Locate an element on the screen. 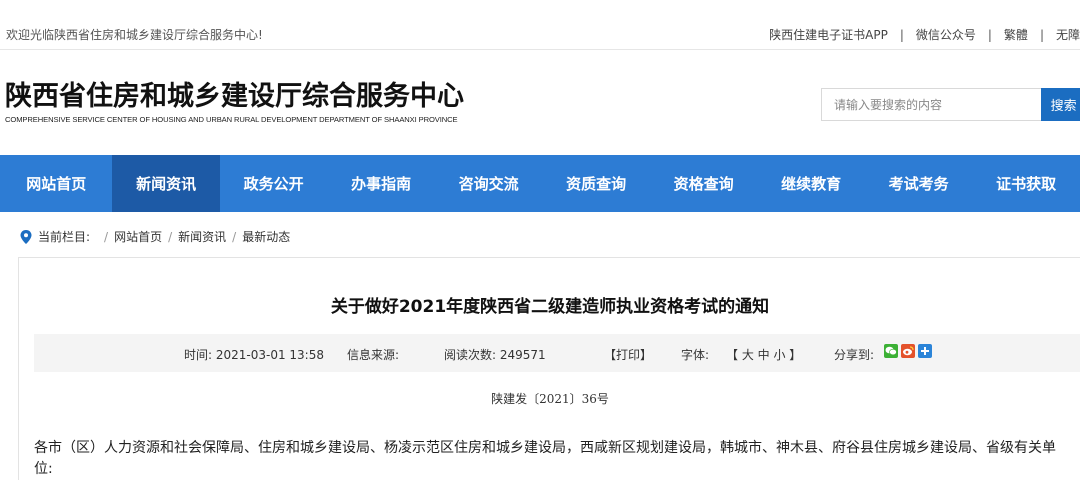  welcome-text: 欢迎光临陕西省住房和城乡建设厅综合服务中心! is located at coordinates (134, 35).